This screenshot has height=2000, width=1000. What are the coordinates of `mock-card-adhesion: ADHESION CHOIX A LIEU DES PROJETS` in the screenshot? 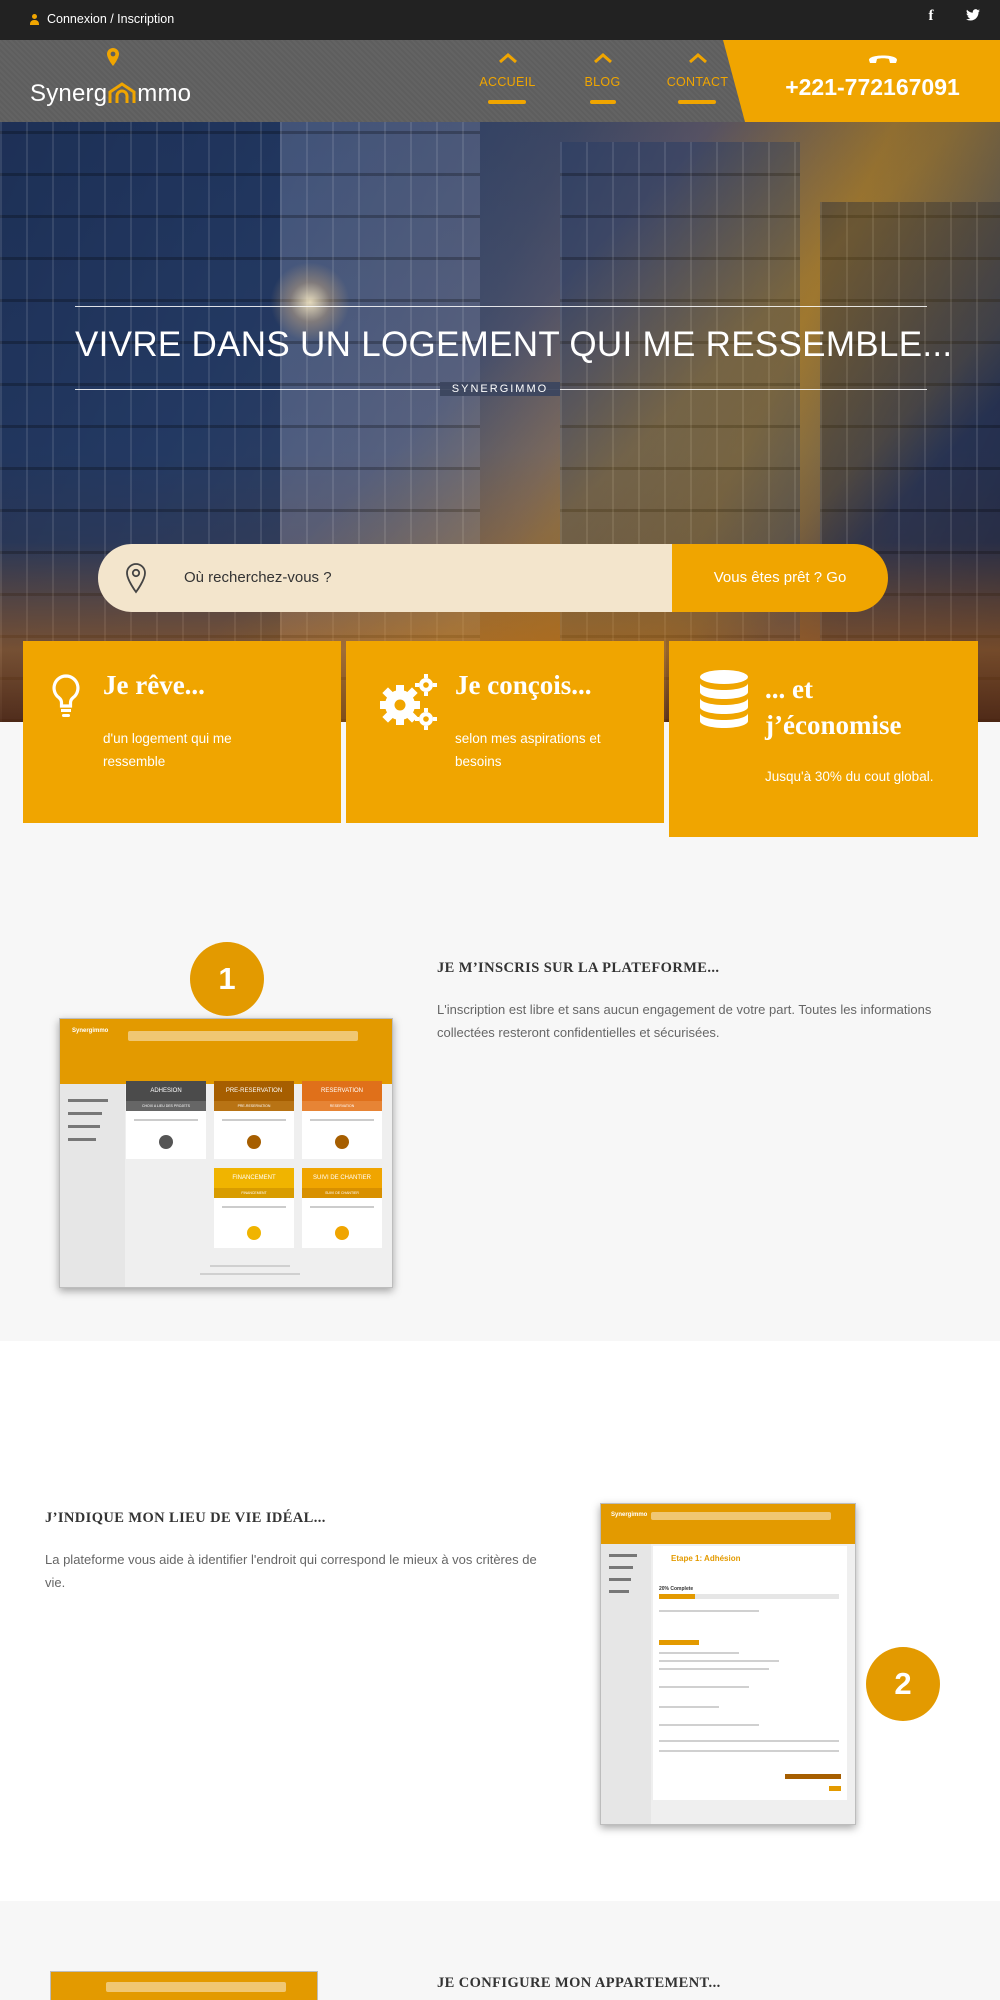 It's located at (166, 1120).